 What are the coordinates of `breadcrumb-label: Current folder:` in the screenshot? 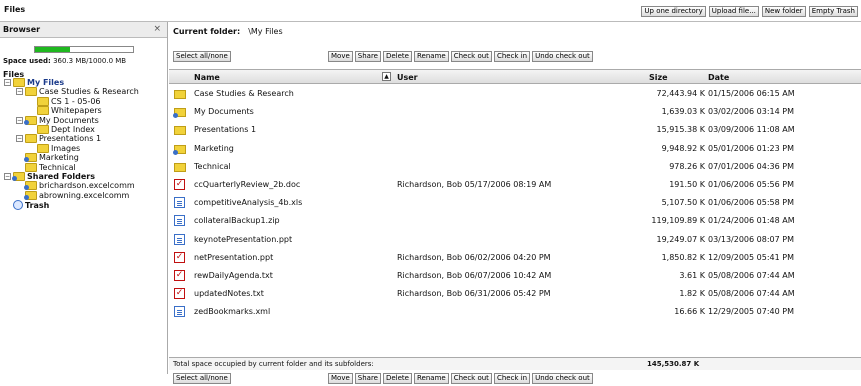 It's located at (207, 31).